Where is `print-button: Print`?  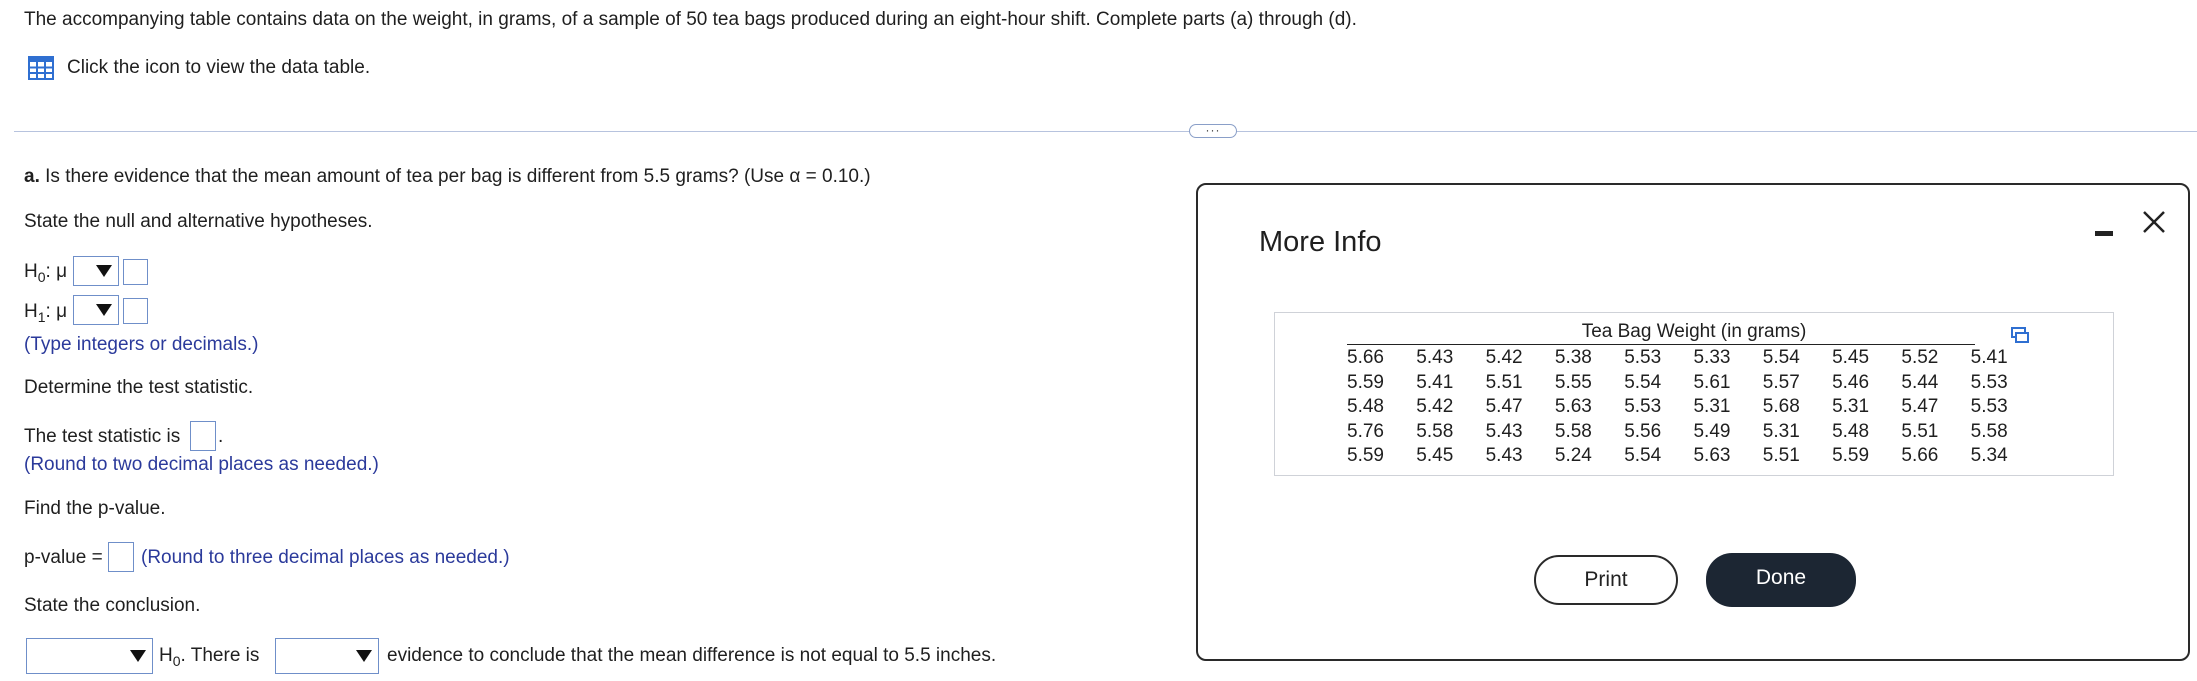 print-button: Print is located at coordinates (1606, 580).